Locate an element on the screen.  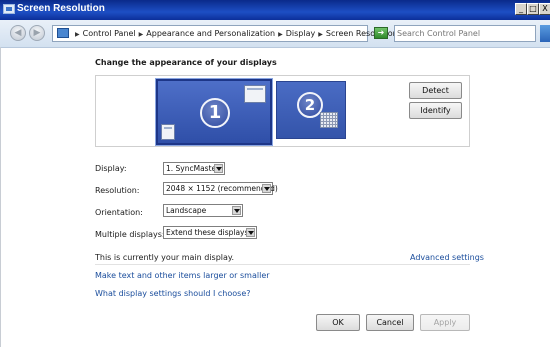
window-title: Screen Resolution is located at coordinates (61, 8).